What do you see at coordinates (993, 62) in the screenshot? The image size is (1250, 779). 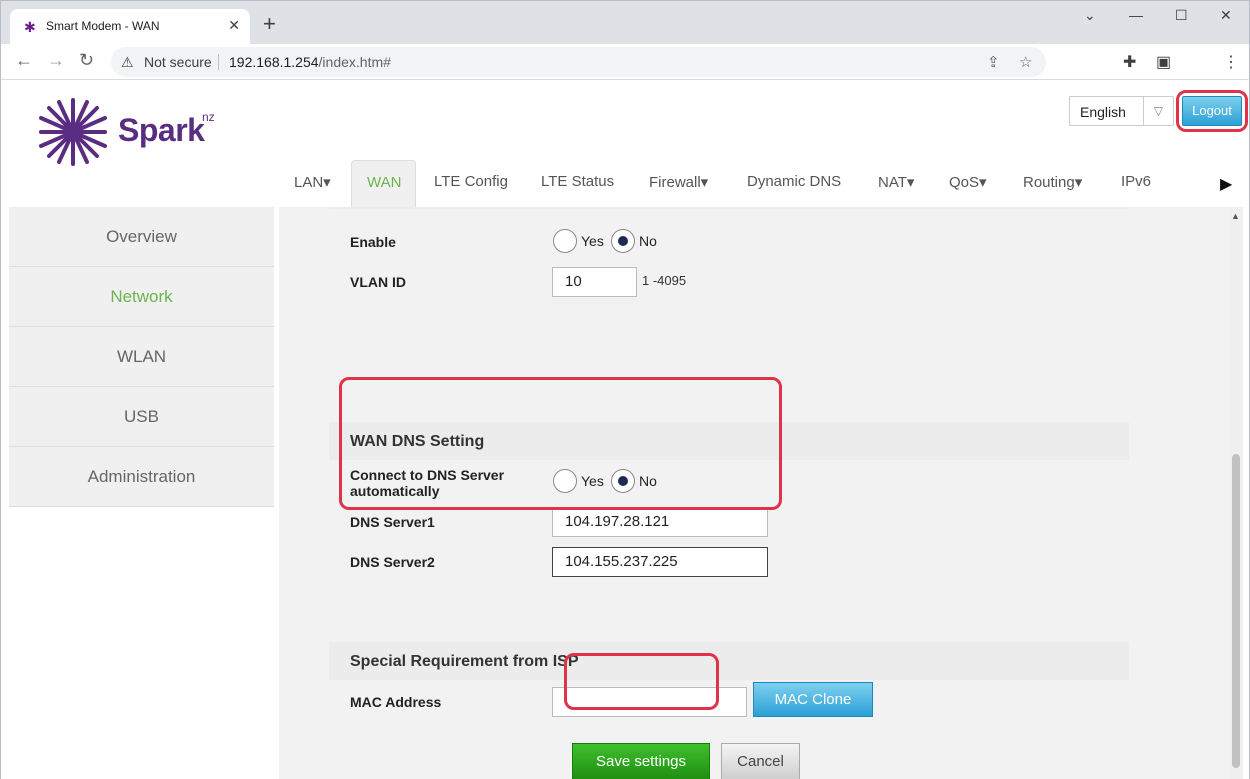 I see `share-icon: ⇪` at bounding box center [993, 62].